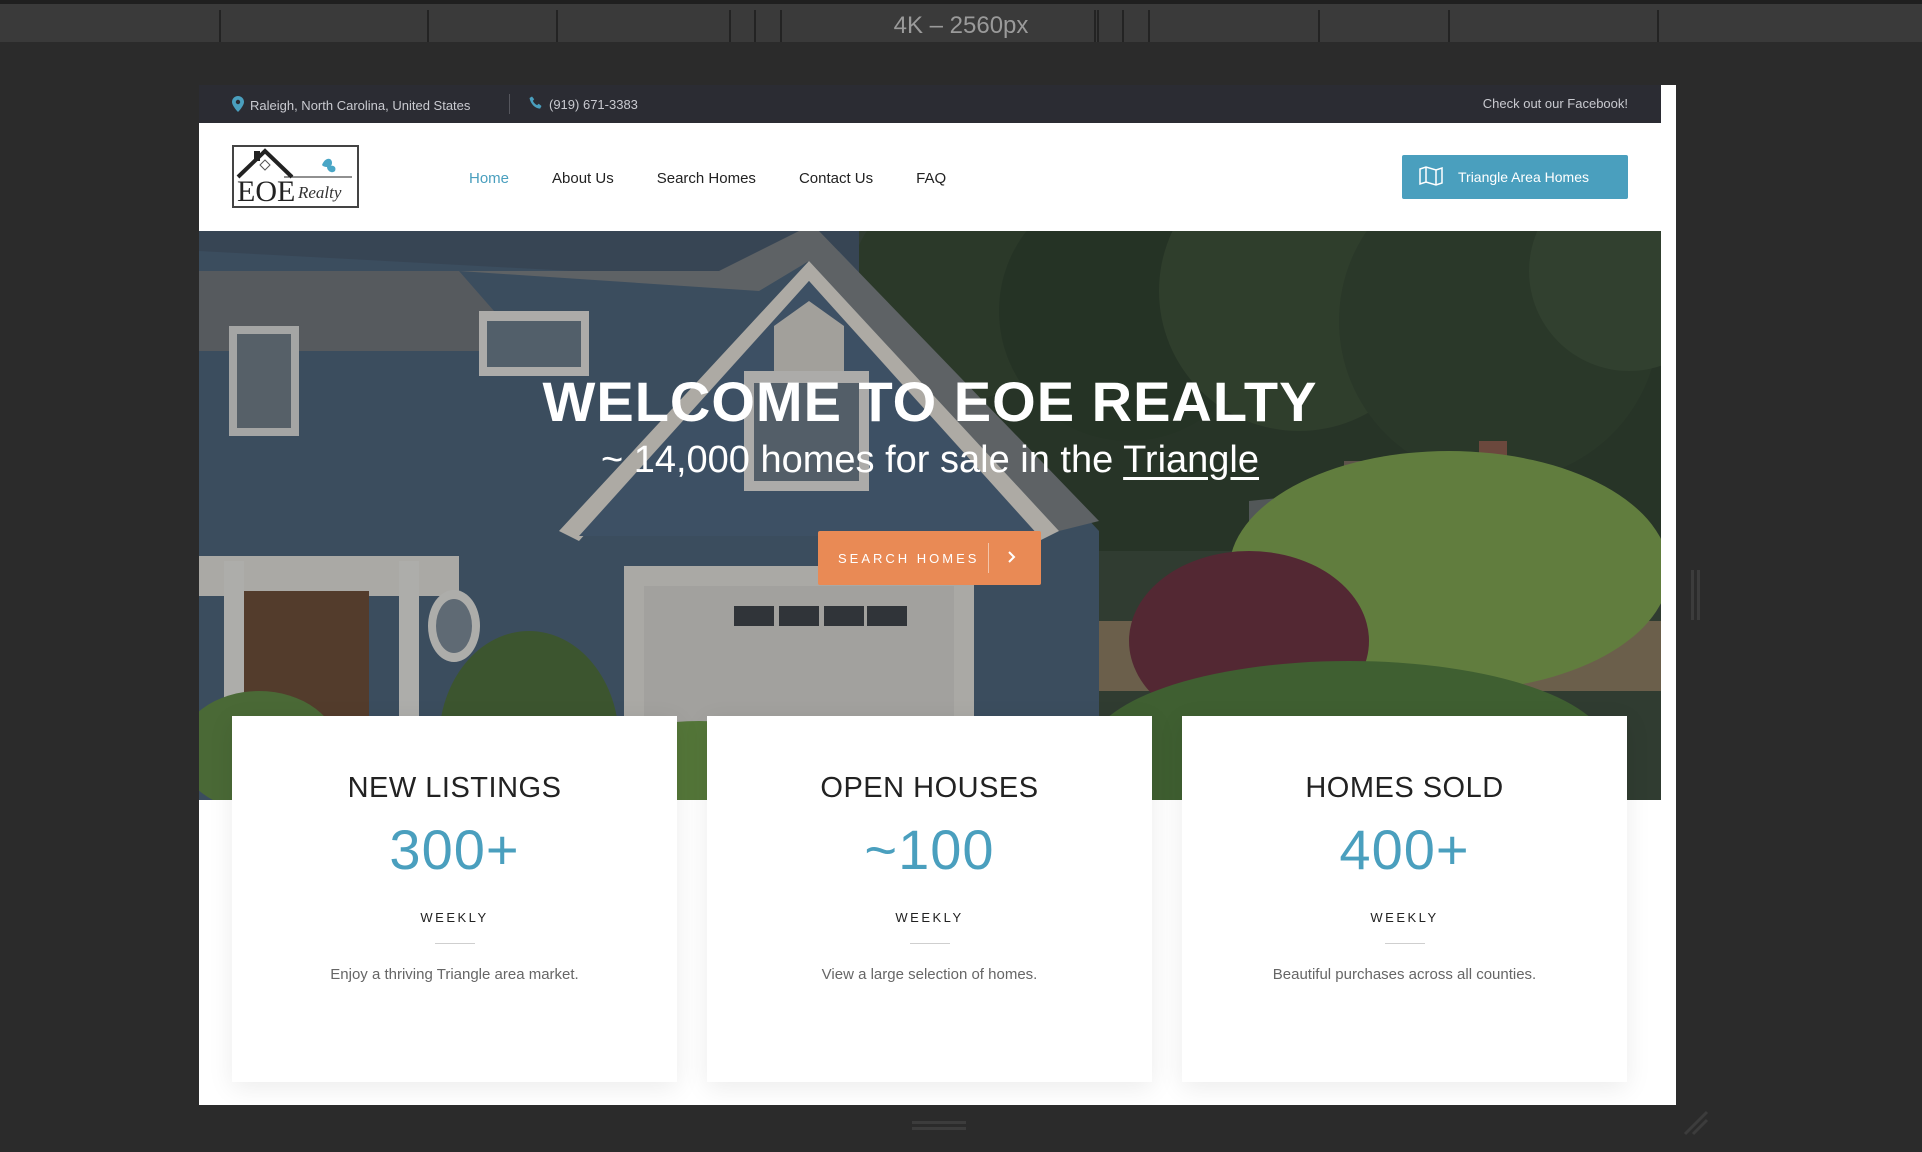  I want to click on triangle-link: Triangle, so click(1191, 460).